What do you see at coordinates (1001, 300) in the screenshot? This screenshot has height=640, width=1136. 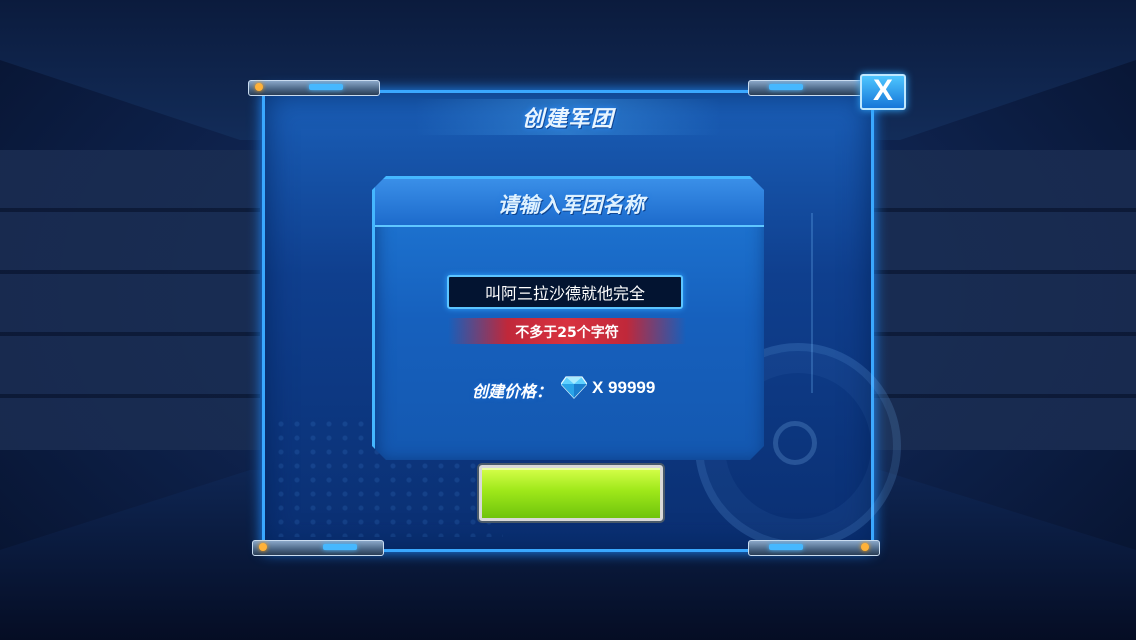 I see `corridor-wall-right` at bounding box center [1001, 300].